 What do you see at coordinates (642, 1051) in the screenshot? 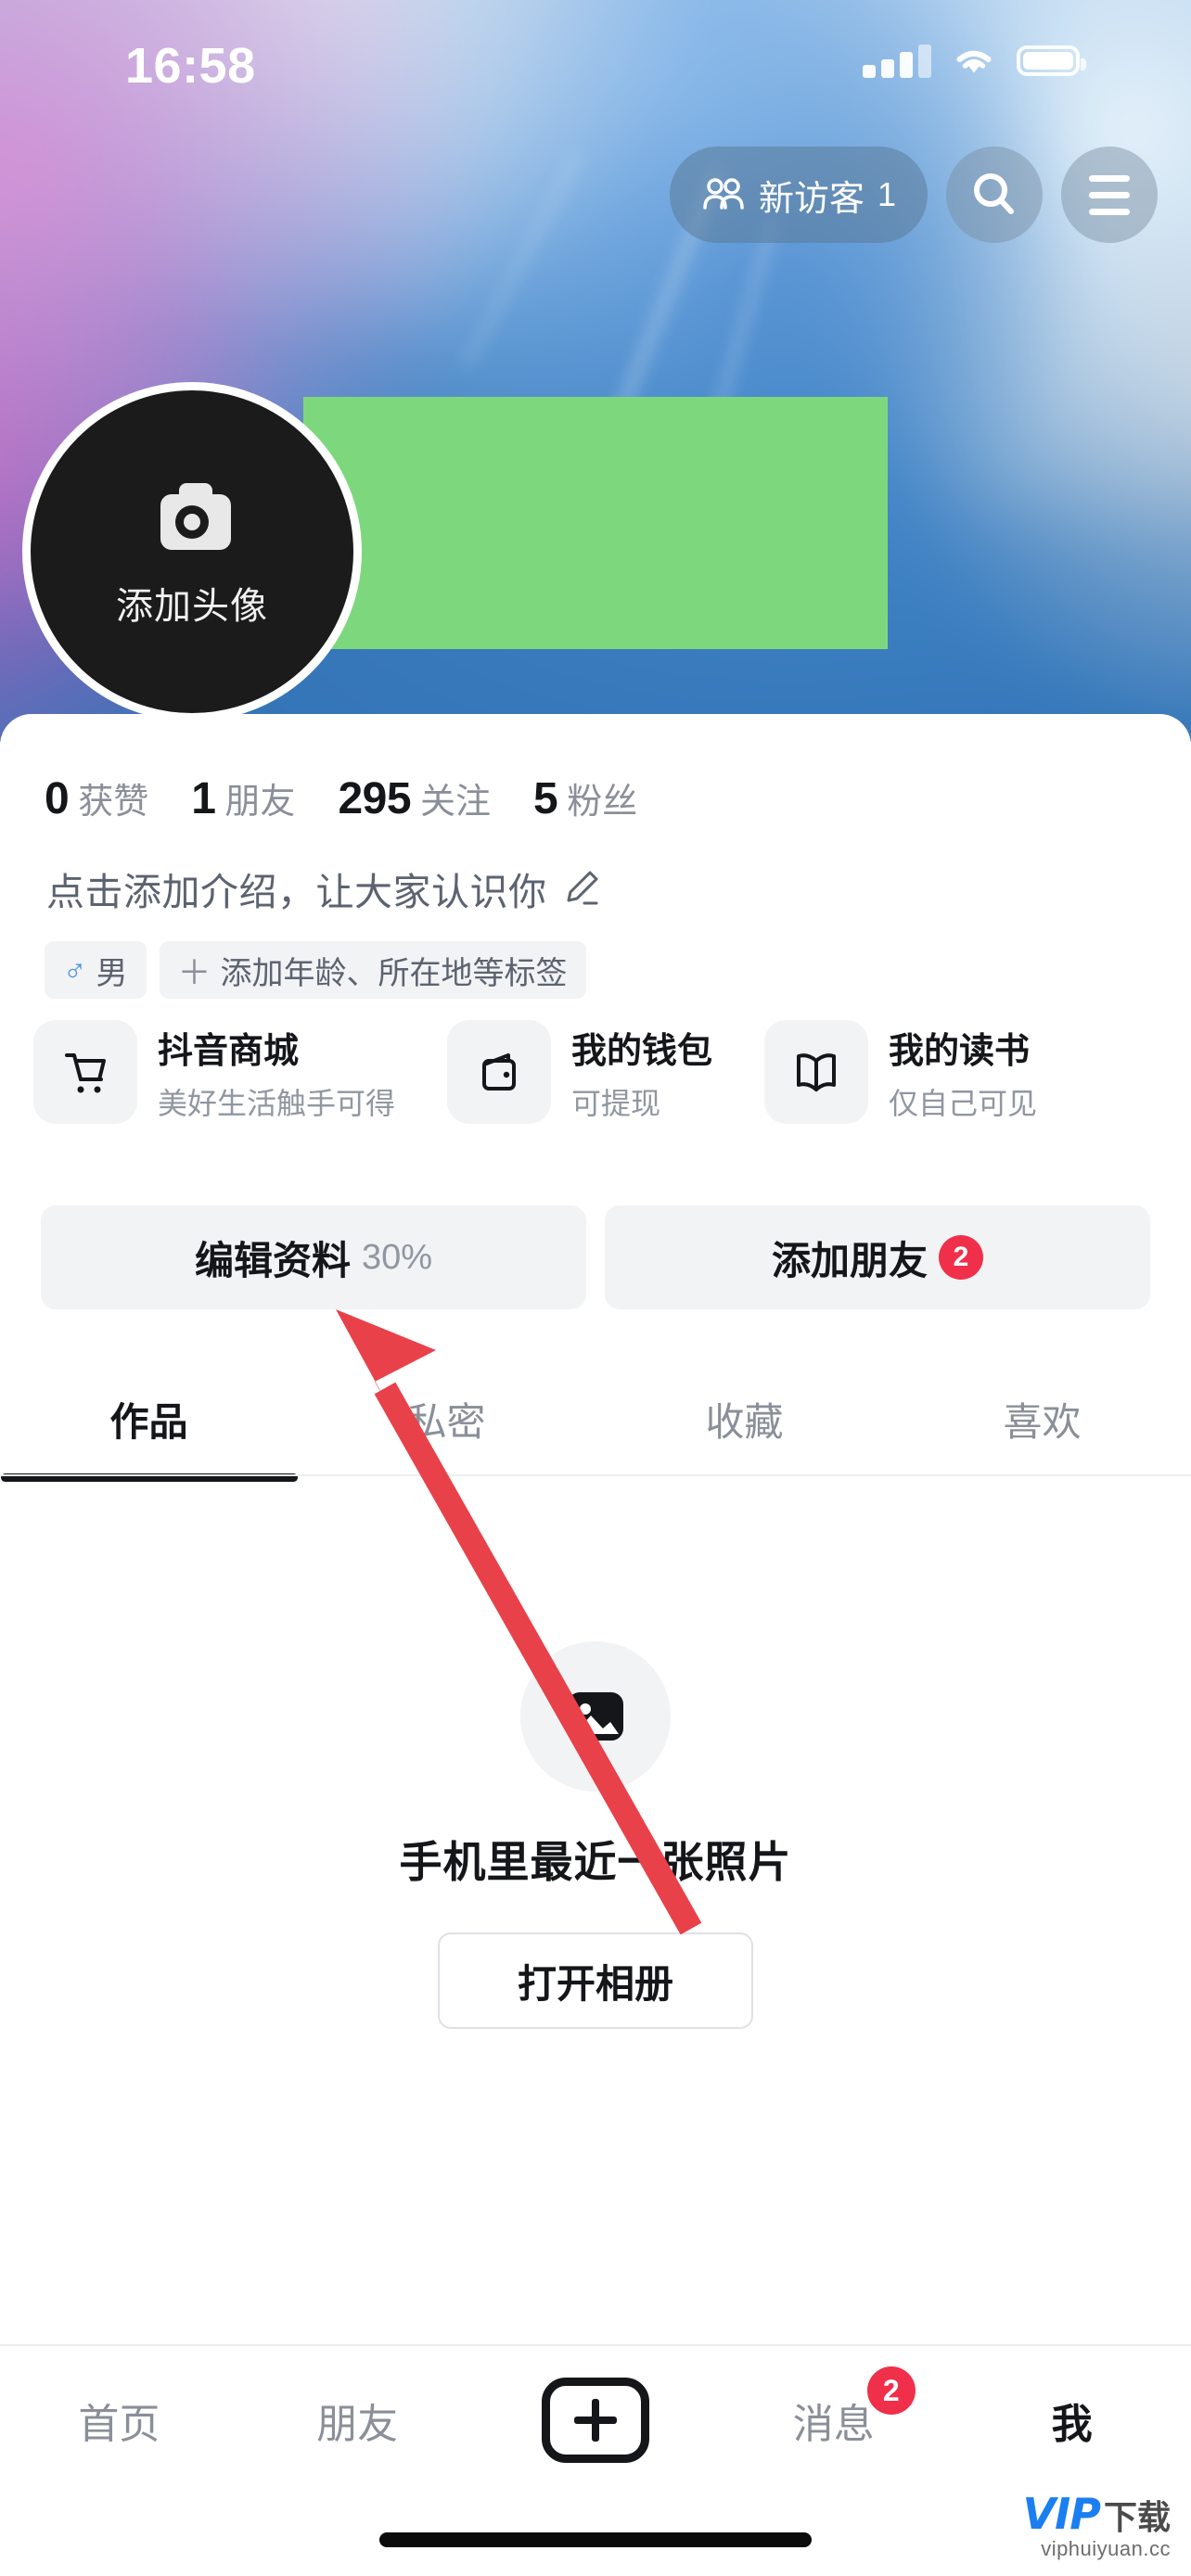
I see `service-card-title: 我的钱包` at bounding box center [642, 1051].